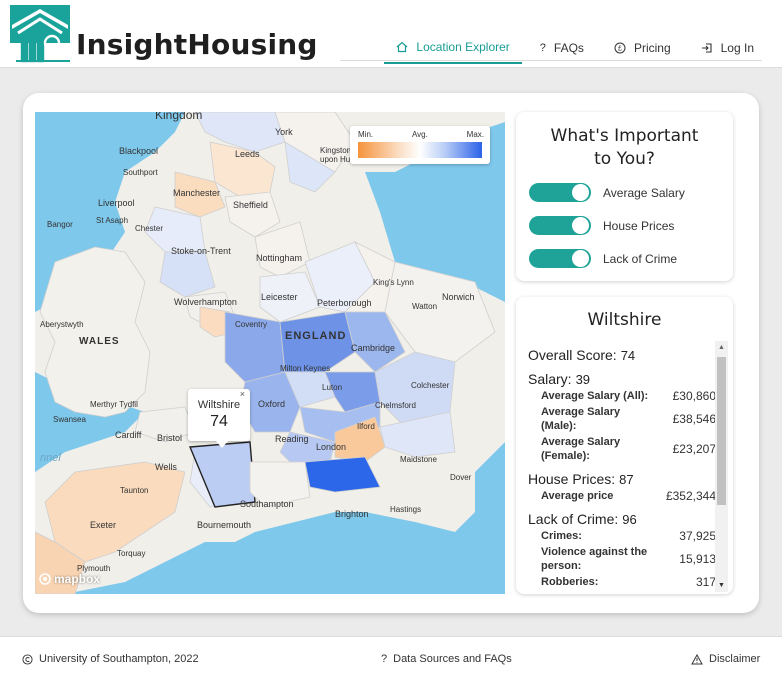 The height and width of the screenshot is (677, 782). Describe the element at coordinates (577, 496) in the screenshot. I see `stat-label: Average price` at that location.